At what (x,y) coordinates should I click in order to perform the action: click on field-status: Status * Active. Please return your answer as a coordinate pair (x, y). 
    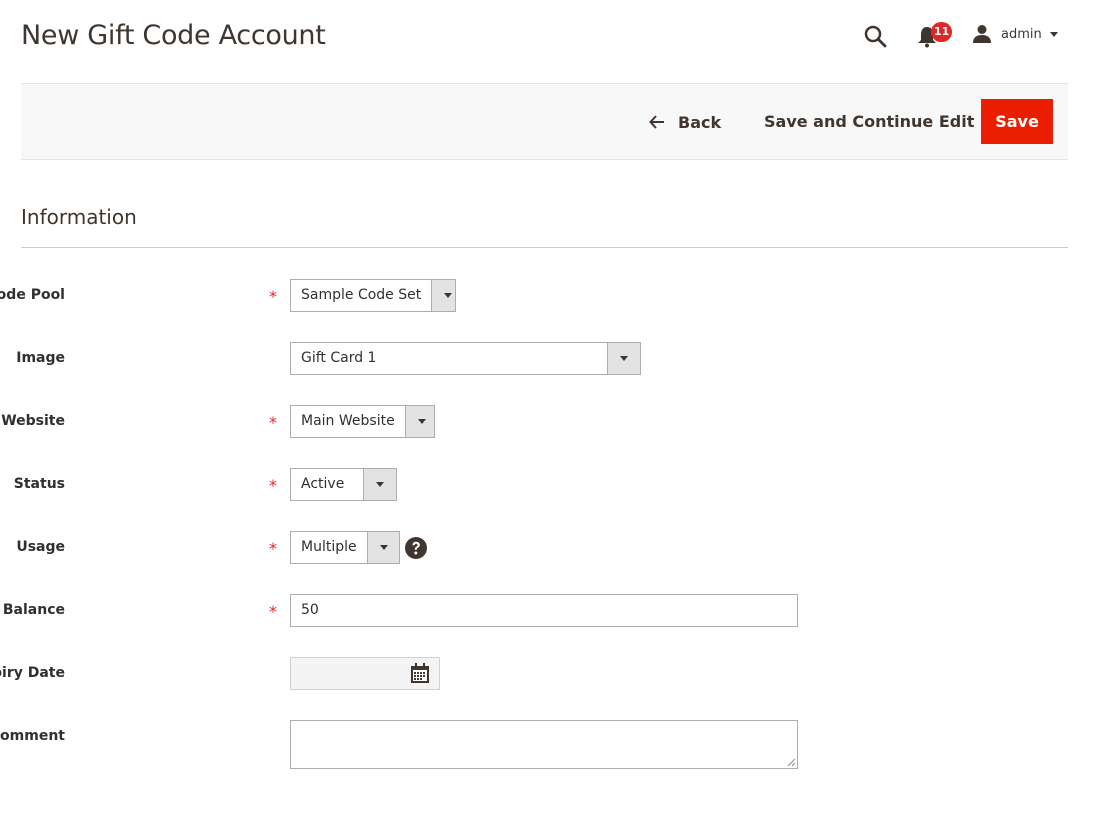
    Looking at the image, I should click on (450, 484).